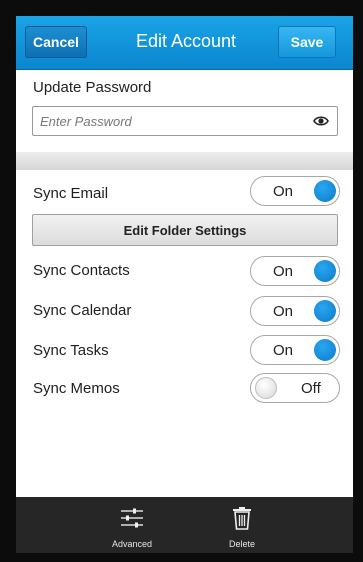 This screenshot has height=562, width=363. What do you see at coordinates (132, 518) in the screenshot?
I see `sliders-icon` at bounding box center [132, 518].